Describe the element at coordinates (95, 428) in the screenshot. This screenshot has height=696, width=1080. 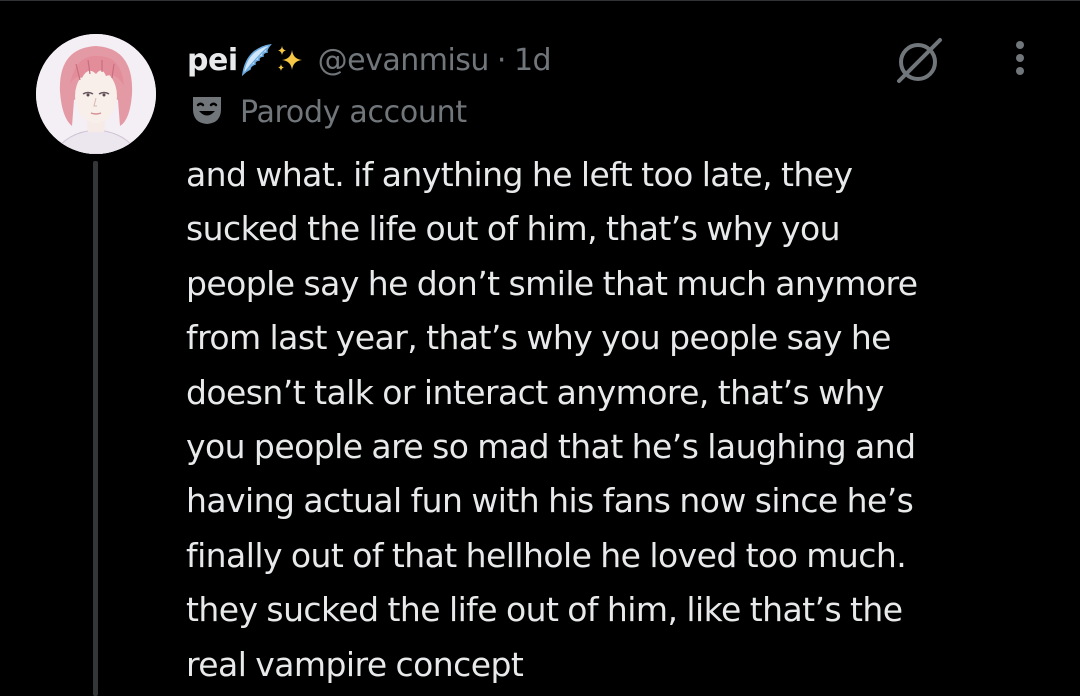
I see `thread-connector-line` at that location.